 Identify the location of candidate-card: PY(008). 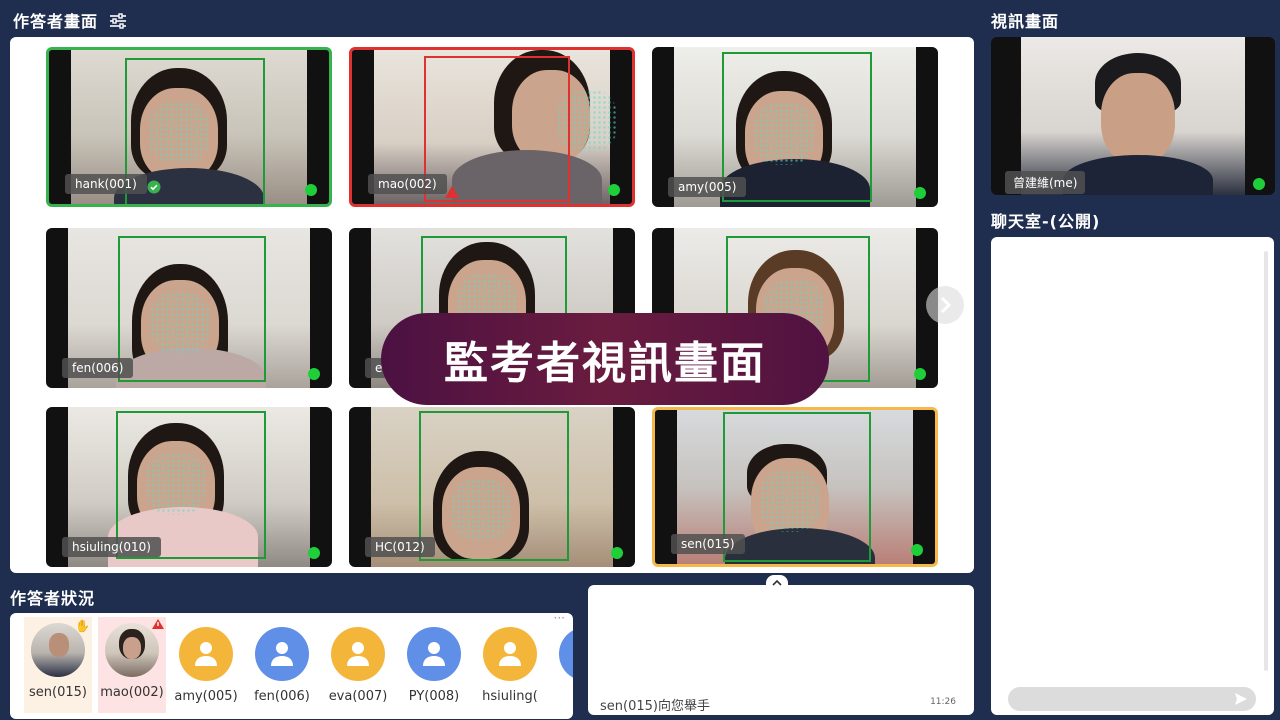
(434, 662).